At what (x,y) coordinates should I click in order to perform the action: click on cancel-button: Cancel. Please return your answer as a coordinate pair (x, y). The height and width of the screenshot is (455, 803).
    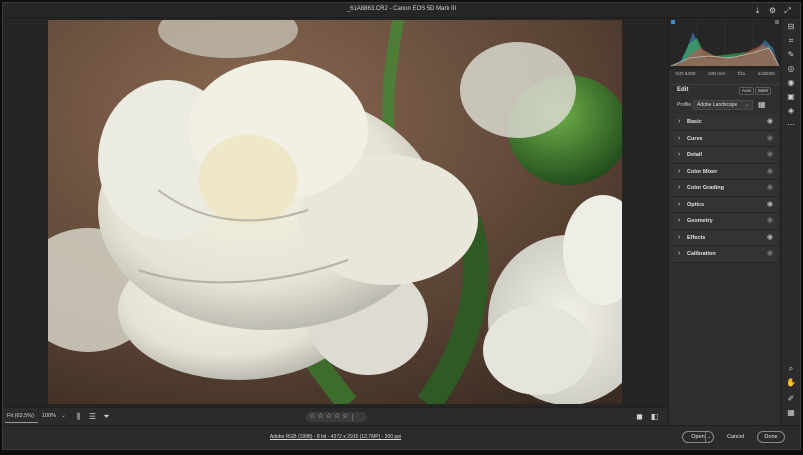
    Looking at the image, I should click on (735, 437).